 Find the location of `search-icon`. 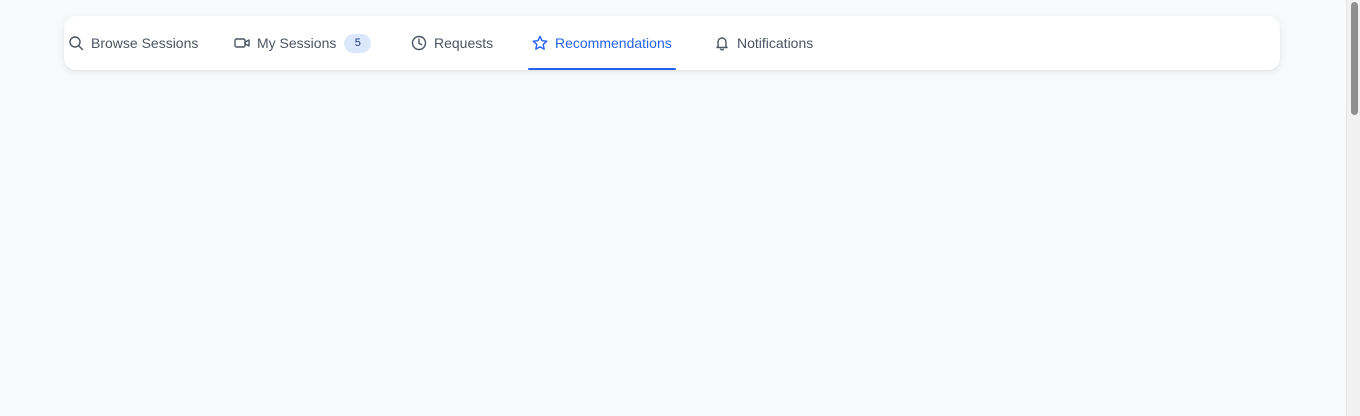

search-icon is located at coordinates (76, 43).